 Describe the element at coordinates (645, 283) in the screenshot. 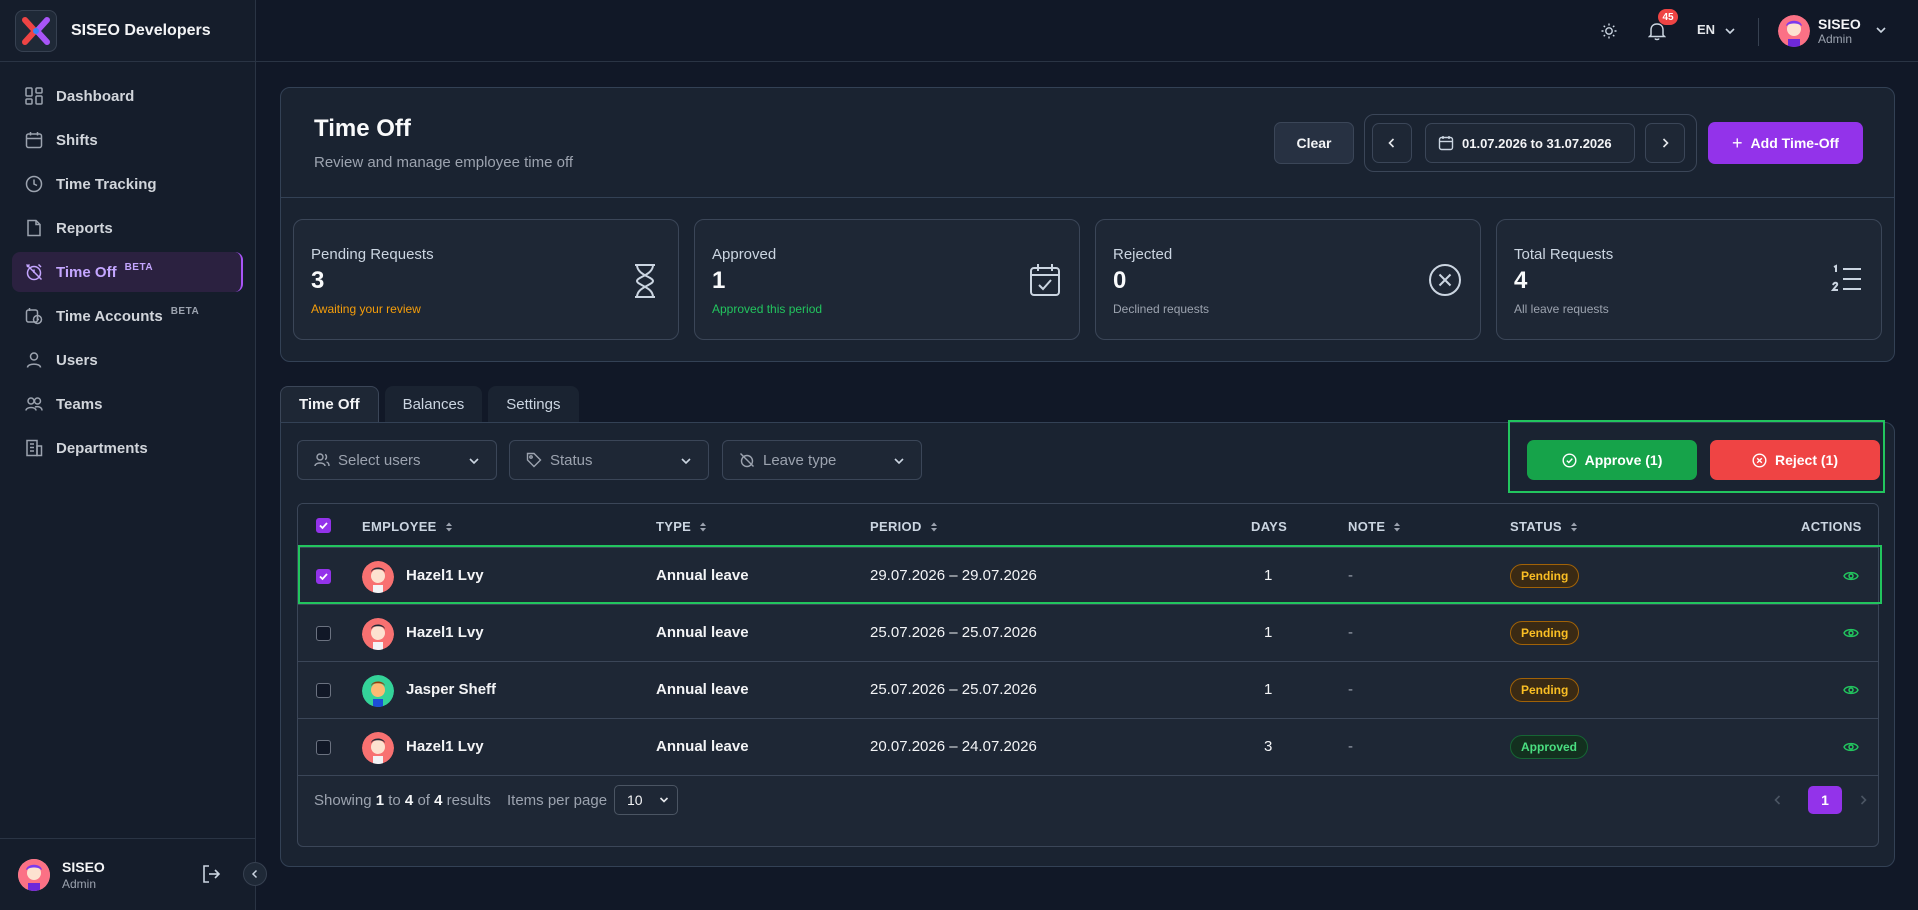

I see `hourglass-icon` at that location.